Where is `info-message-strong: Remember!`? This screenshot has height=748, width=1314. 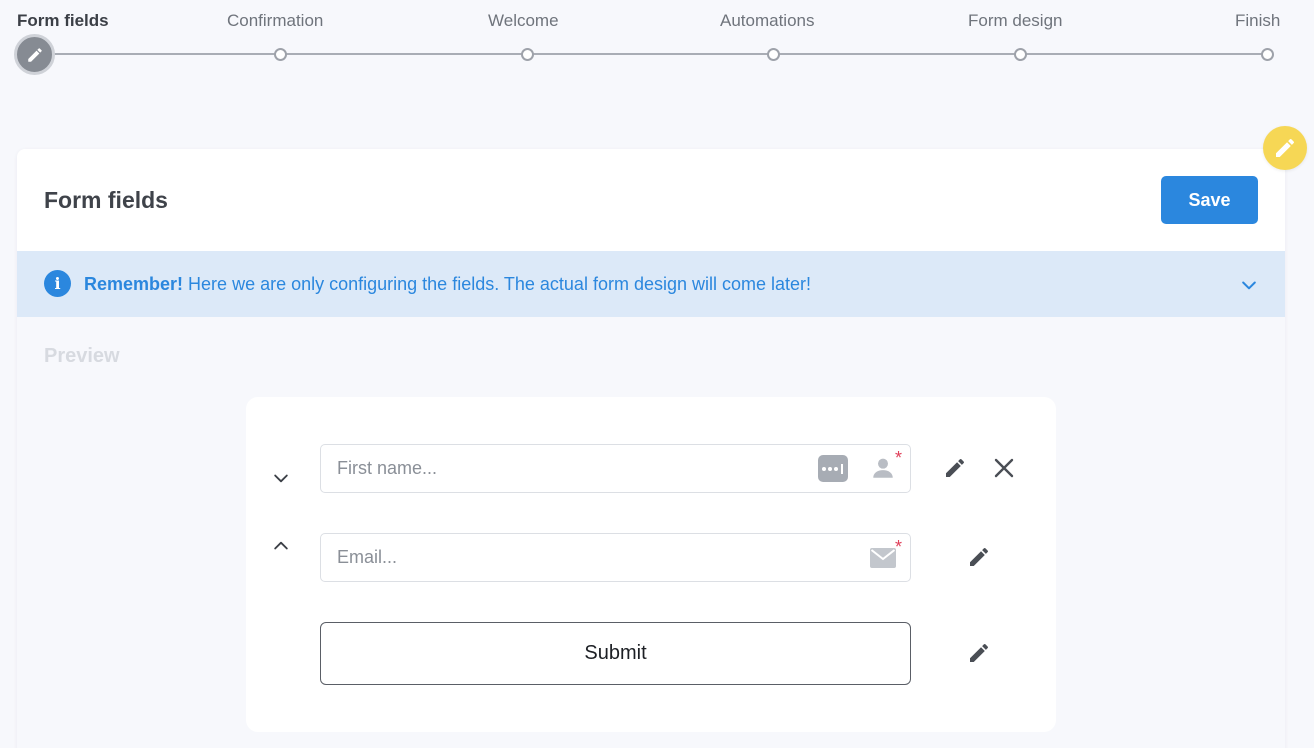
info-message-strong: Remember! is located at coordinates (134, 284).